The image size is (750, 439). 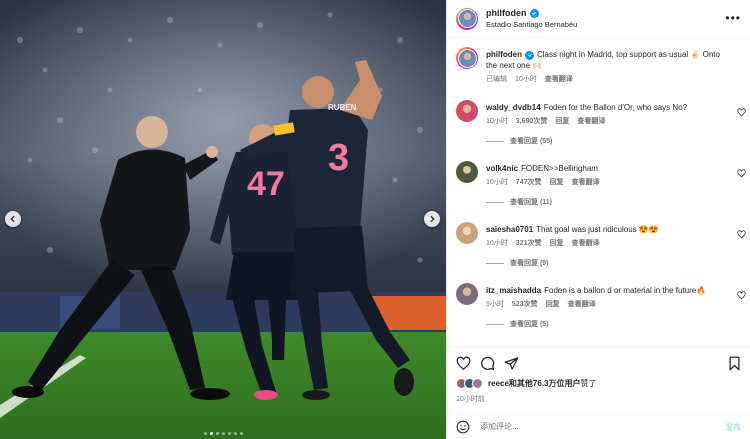 I want to click on comment-text: Foden for the Ballon d'Or, who says No?, so click(x=615, y=107).